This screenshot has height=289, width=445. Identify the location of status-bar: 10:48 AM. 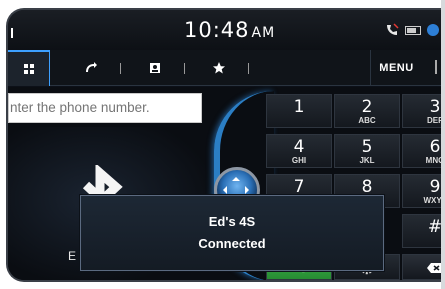
(226, 30).